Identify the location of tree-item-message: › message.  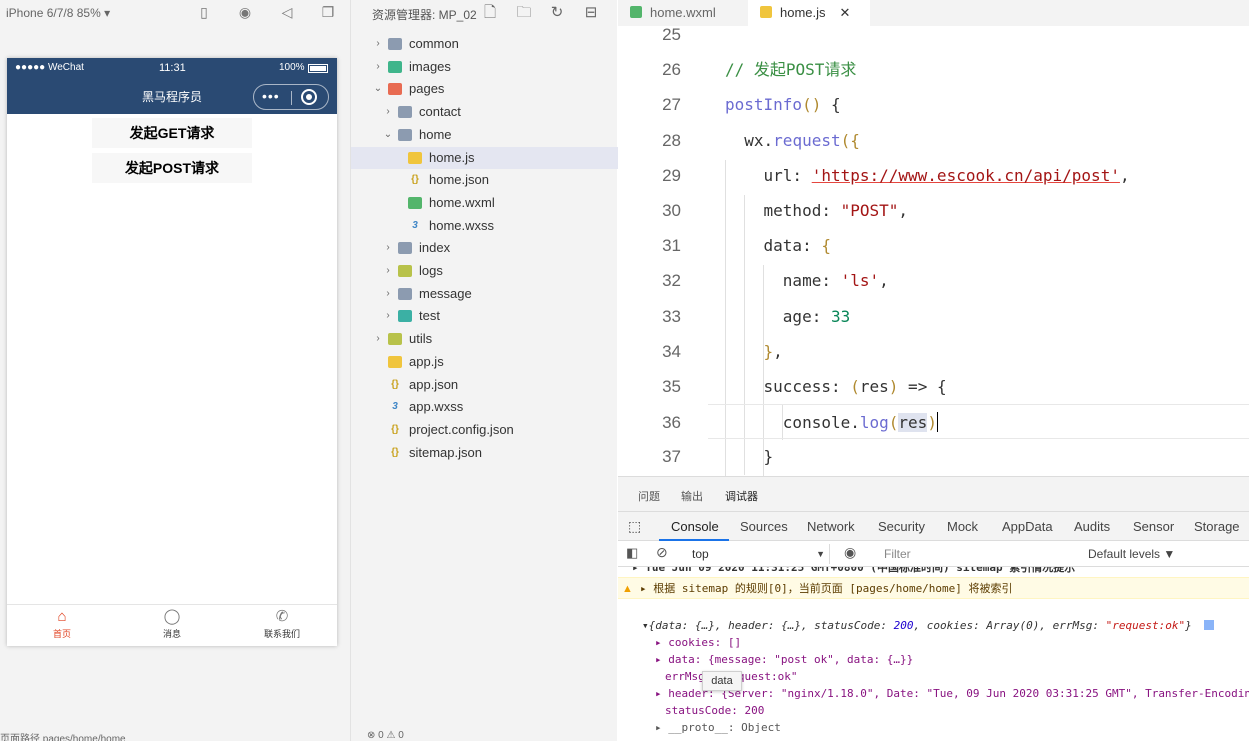
(484, 294).